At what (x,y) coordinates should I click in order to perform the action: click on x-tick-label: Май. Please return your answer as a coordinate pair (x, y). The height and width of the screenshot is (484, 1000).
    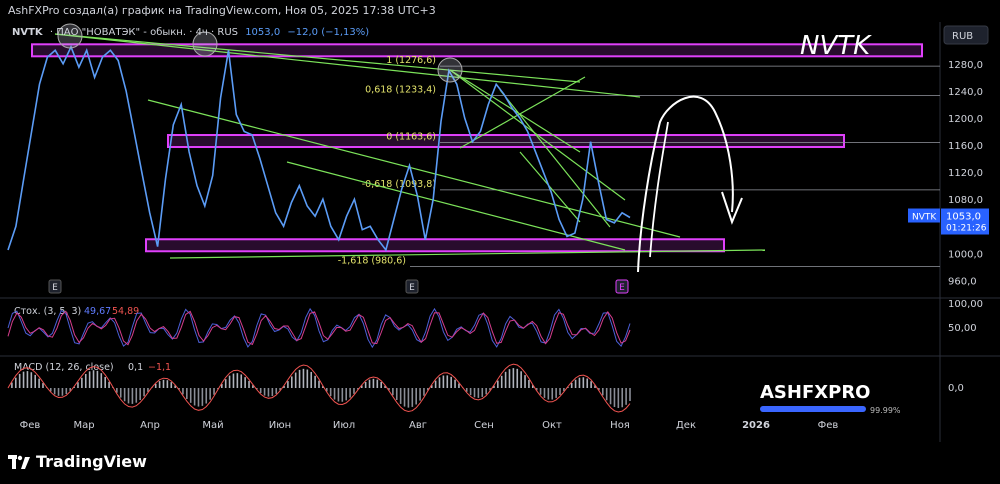
    Looking at the image, I should click on (212, 425).